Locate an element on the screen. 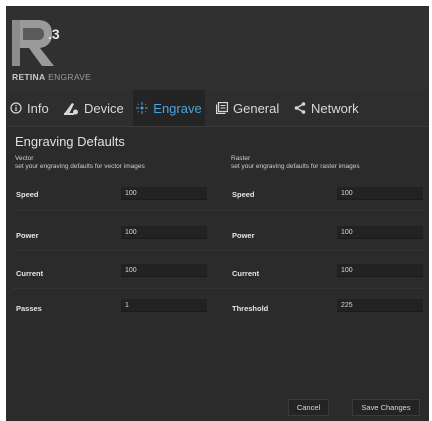  vector-speed-label: Speed is located at coordinates (27, 194).